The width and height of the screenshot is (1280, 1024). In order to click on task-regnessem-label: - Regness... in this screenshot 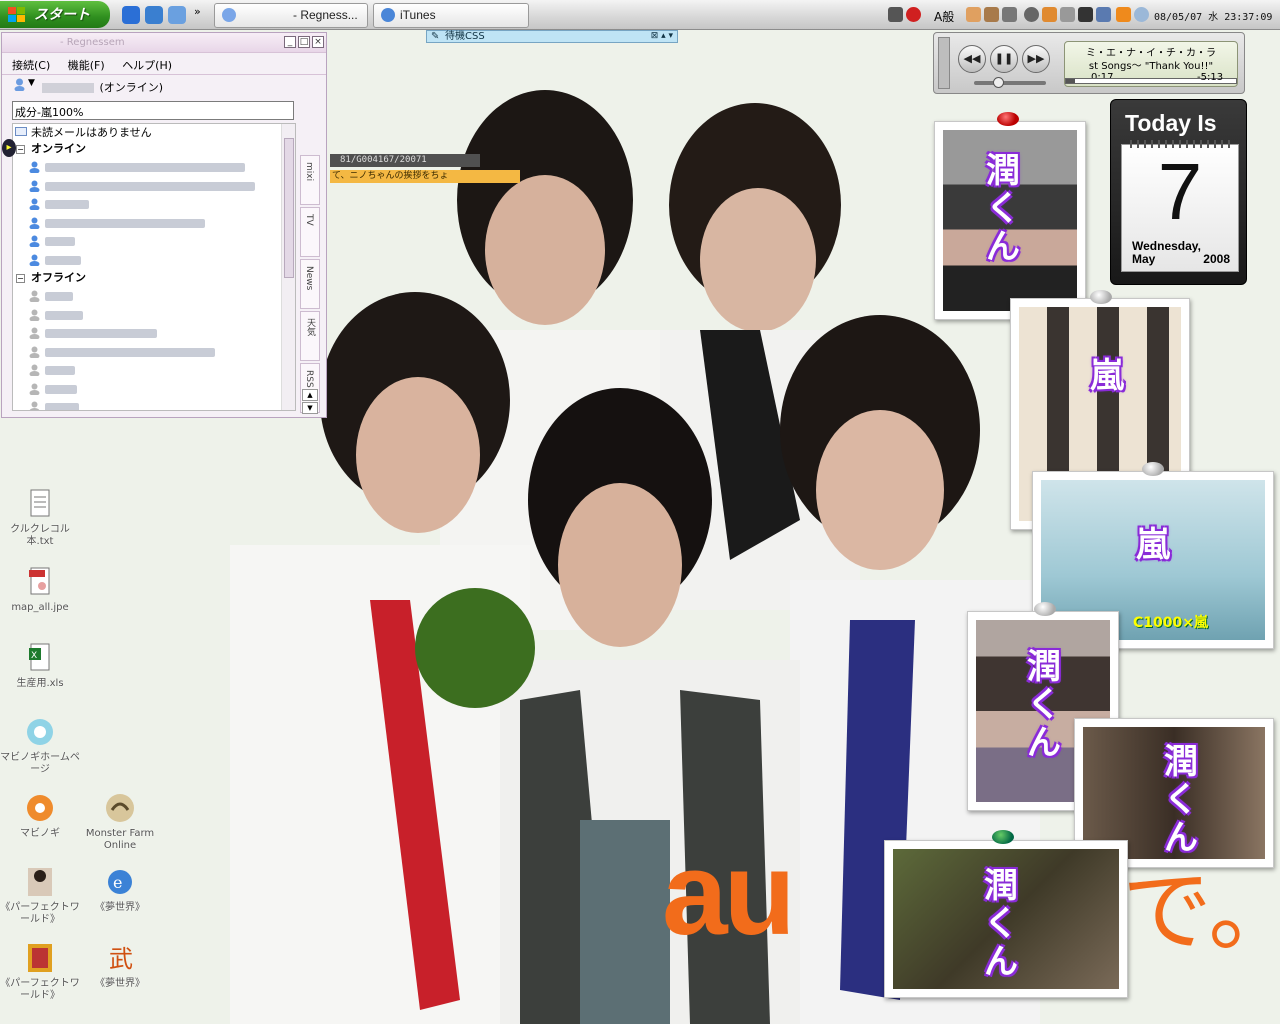, I will do `click(325, 15)`.